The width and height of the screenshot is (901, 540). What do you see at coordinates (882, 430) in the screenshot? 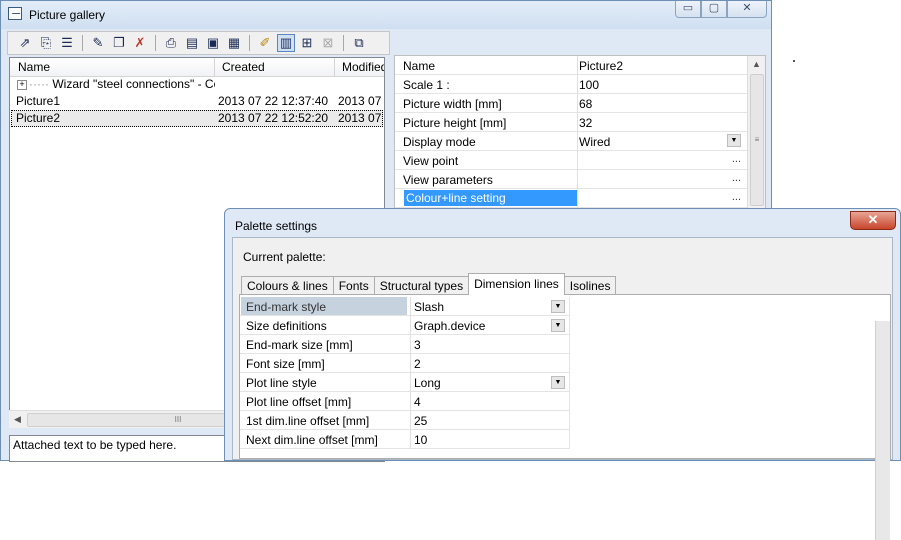
I see `panel-scrollbar` at bounding box center [882, 430].